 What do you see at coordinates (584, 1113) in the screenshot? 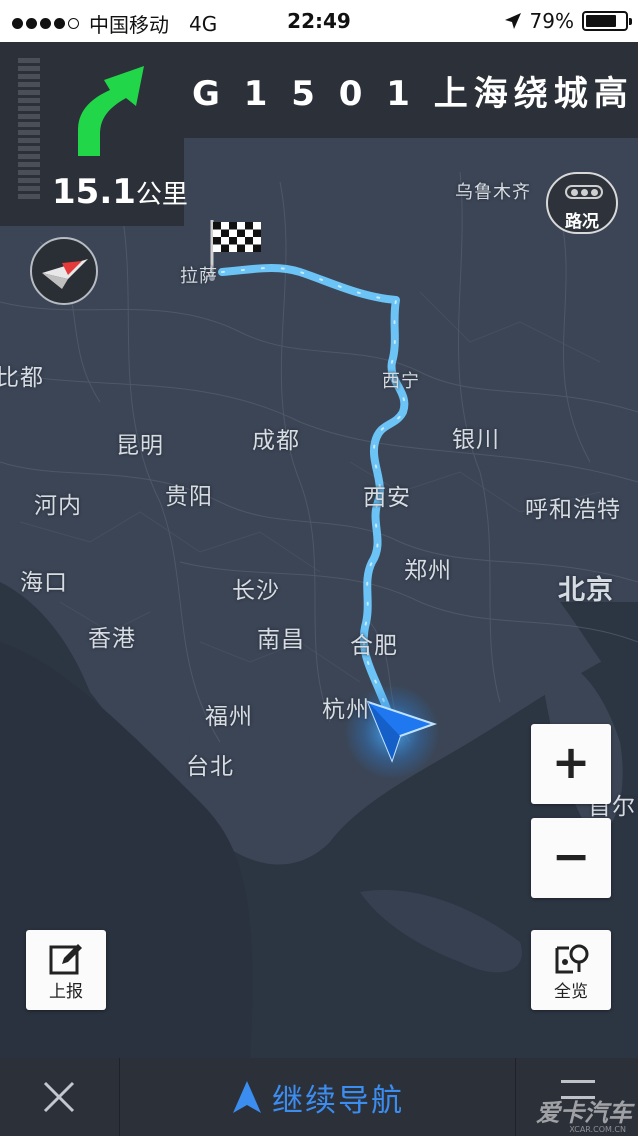
I see `watermark-brand: 爱卡汽车` at bounding box center [584, 1113].